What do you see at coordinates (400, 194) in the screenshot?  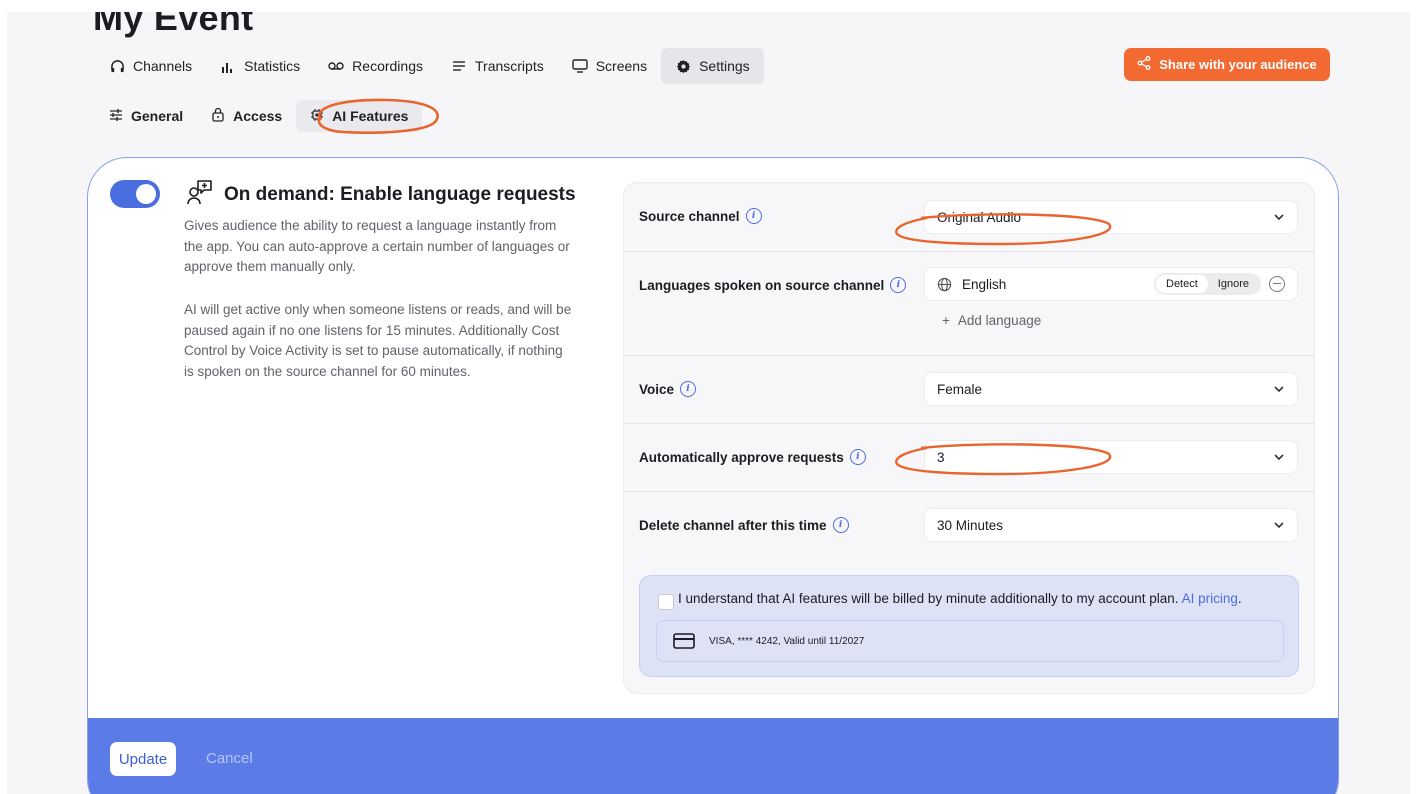 I see `feature-title: On demand: Enable language requests` at bounding box center [400, 194].